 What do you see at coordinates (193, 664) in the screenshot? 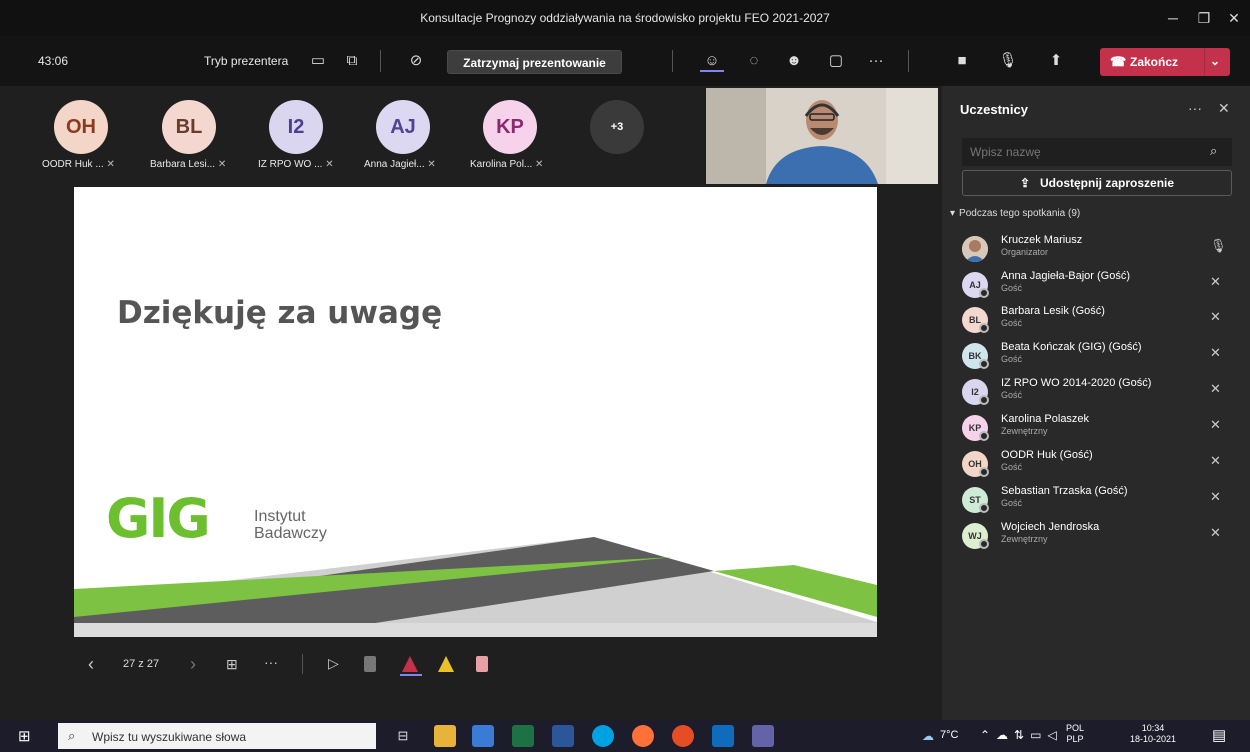
I see `next-slide-icon: ›` at bounding box center [193, 664].